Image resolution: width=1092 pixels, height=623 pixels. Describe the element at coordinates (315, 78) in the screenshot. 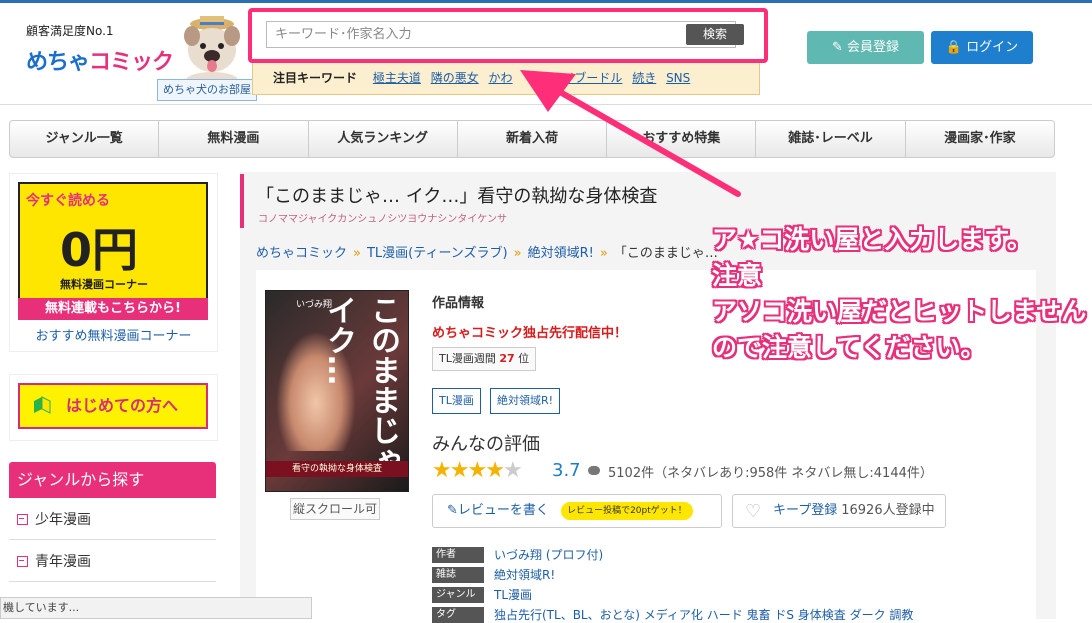

I see `keyword-title: 注目キーワード` at that location.